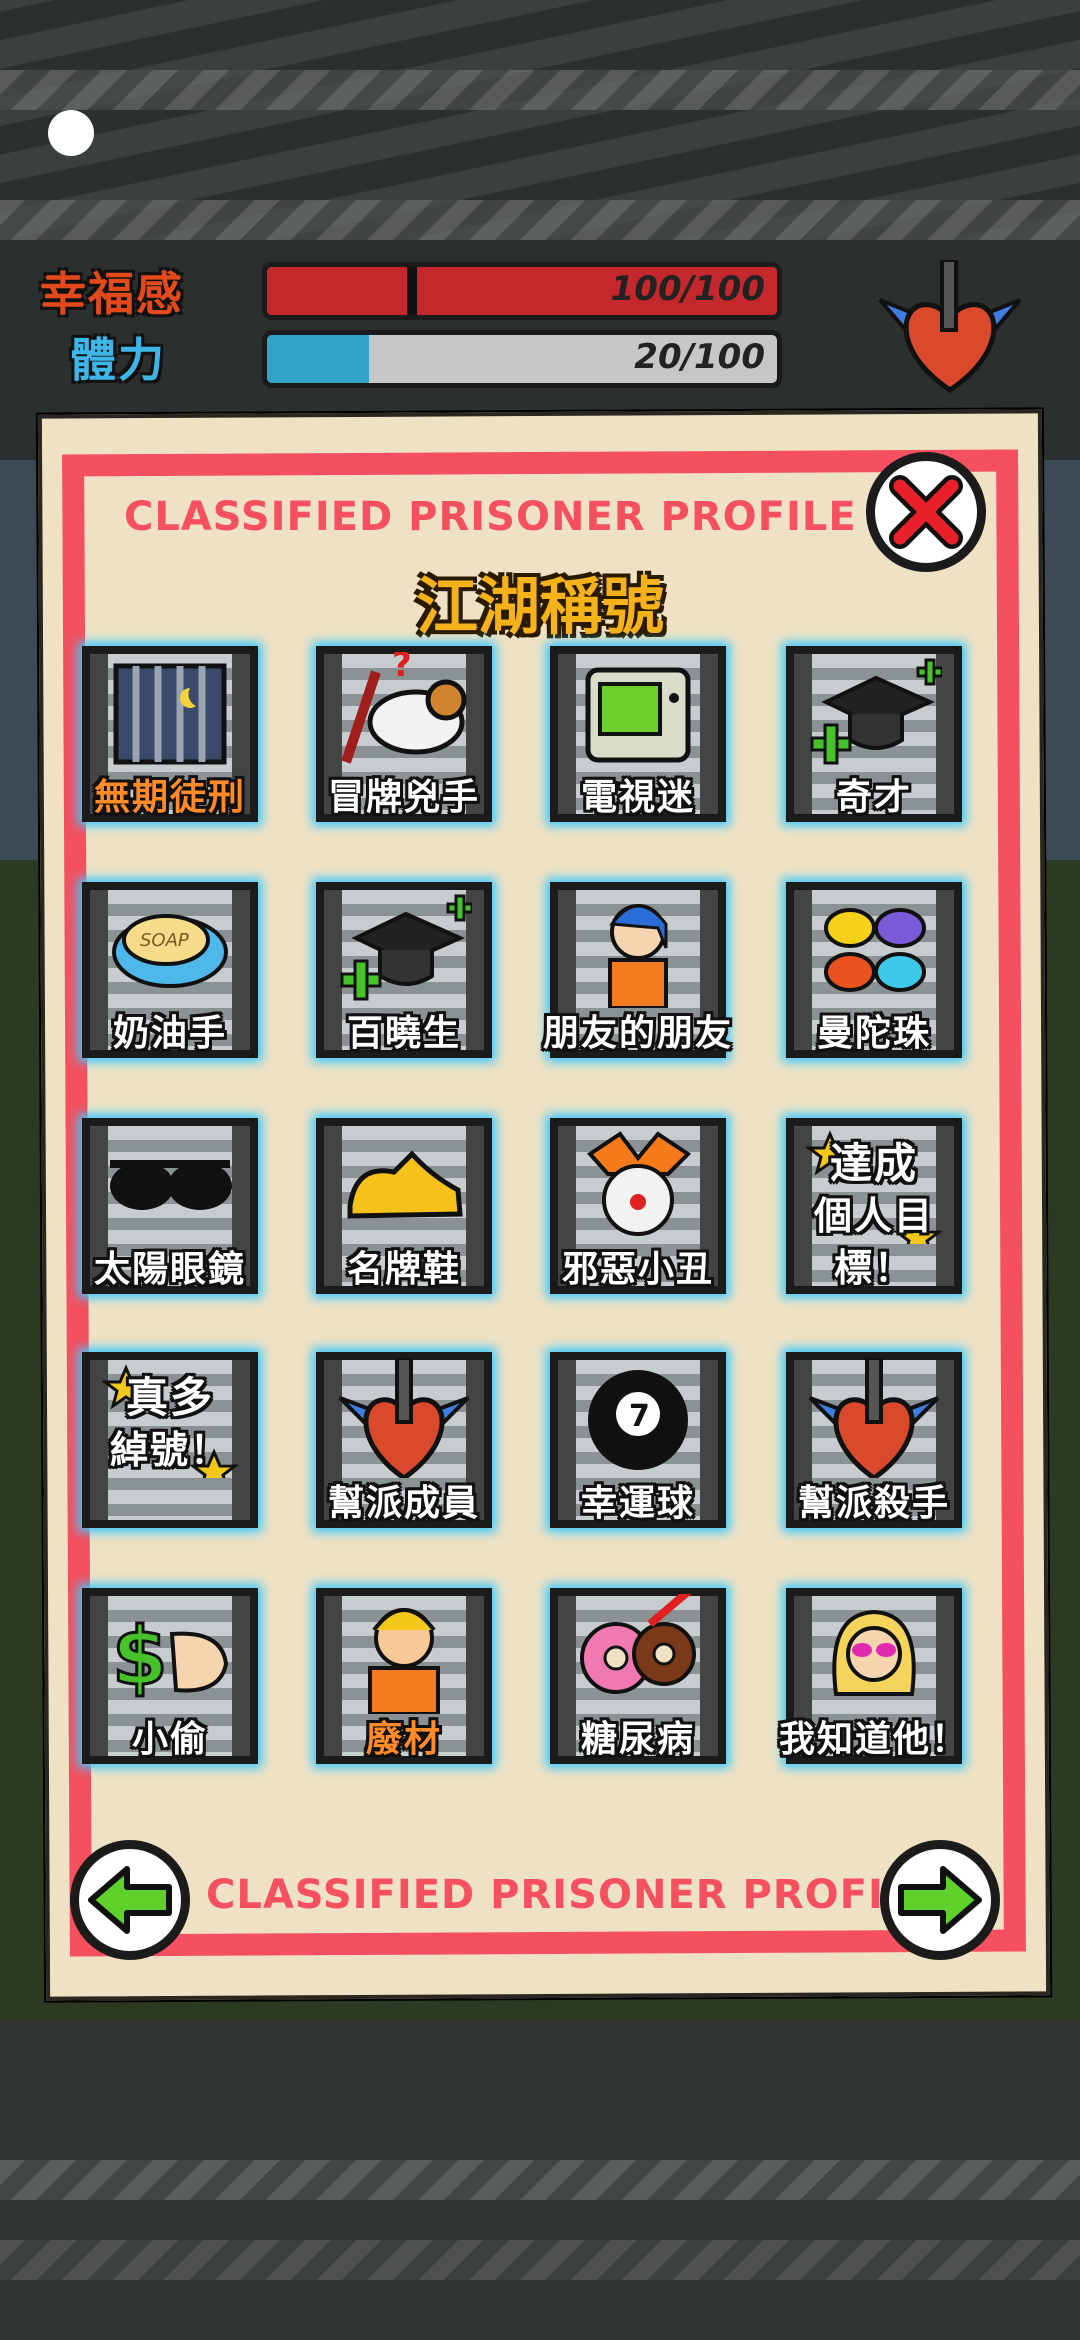 This screenshot has width=1080, height=2340. I want to click on badge-label: 曼陀珠, so click(873, 1033).